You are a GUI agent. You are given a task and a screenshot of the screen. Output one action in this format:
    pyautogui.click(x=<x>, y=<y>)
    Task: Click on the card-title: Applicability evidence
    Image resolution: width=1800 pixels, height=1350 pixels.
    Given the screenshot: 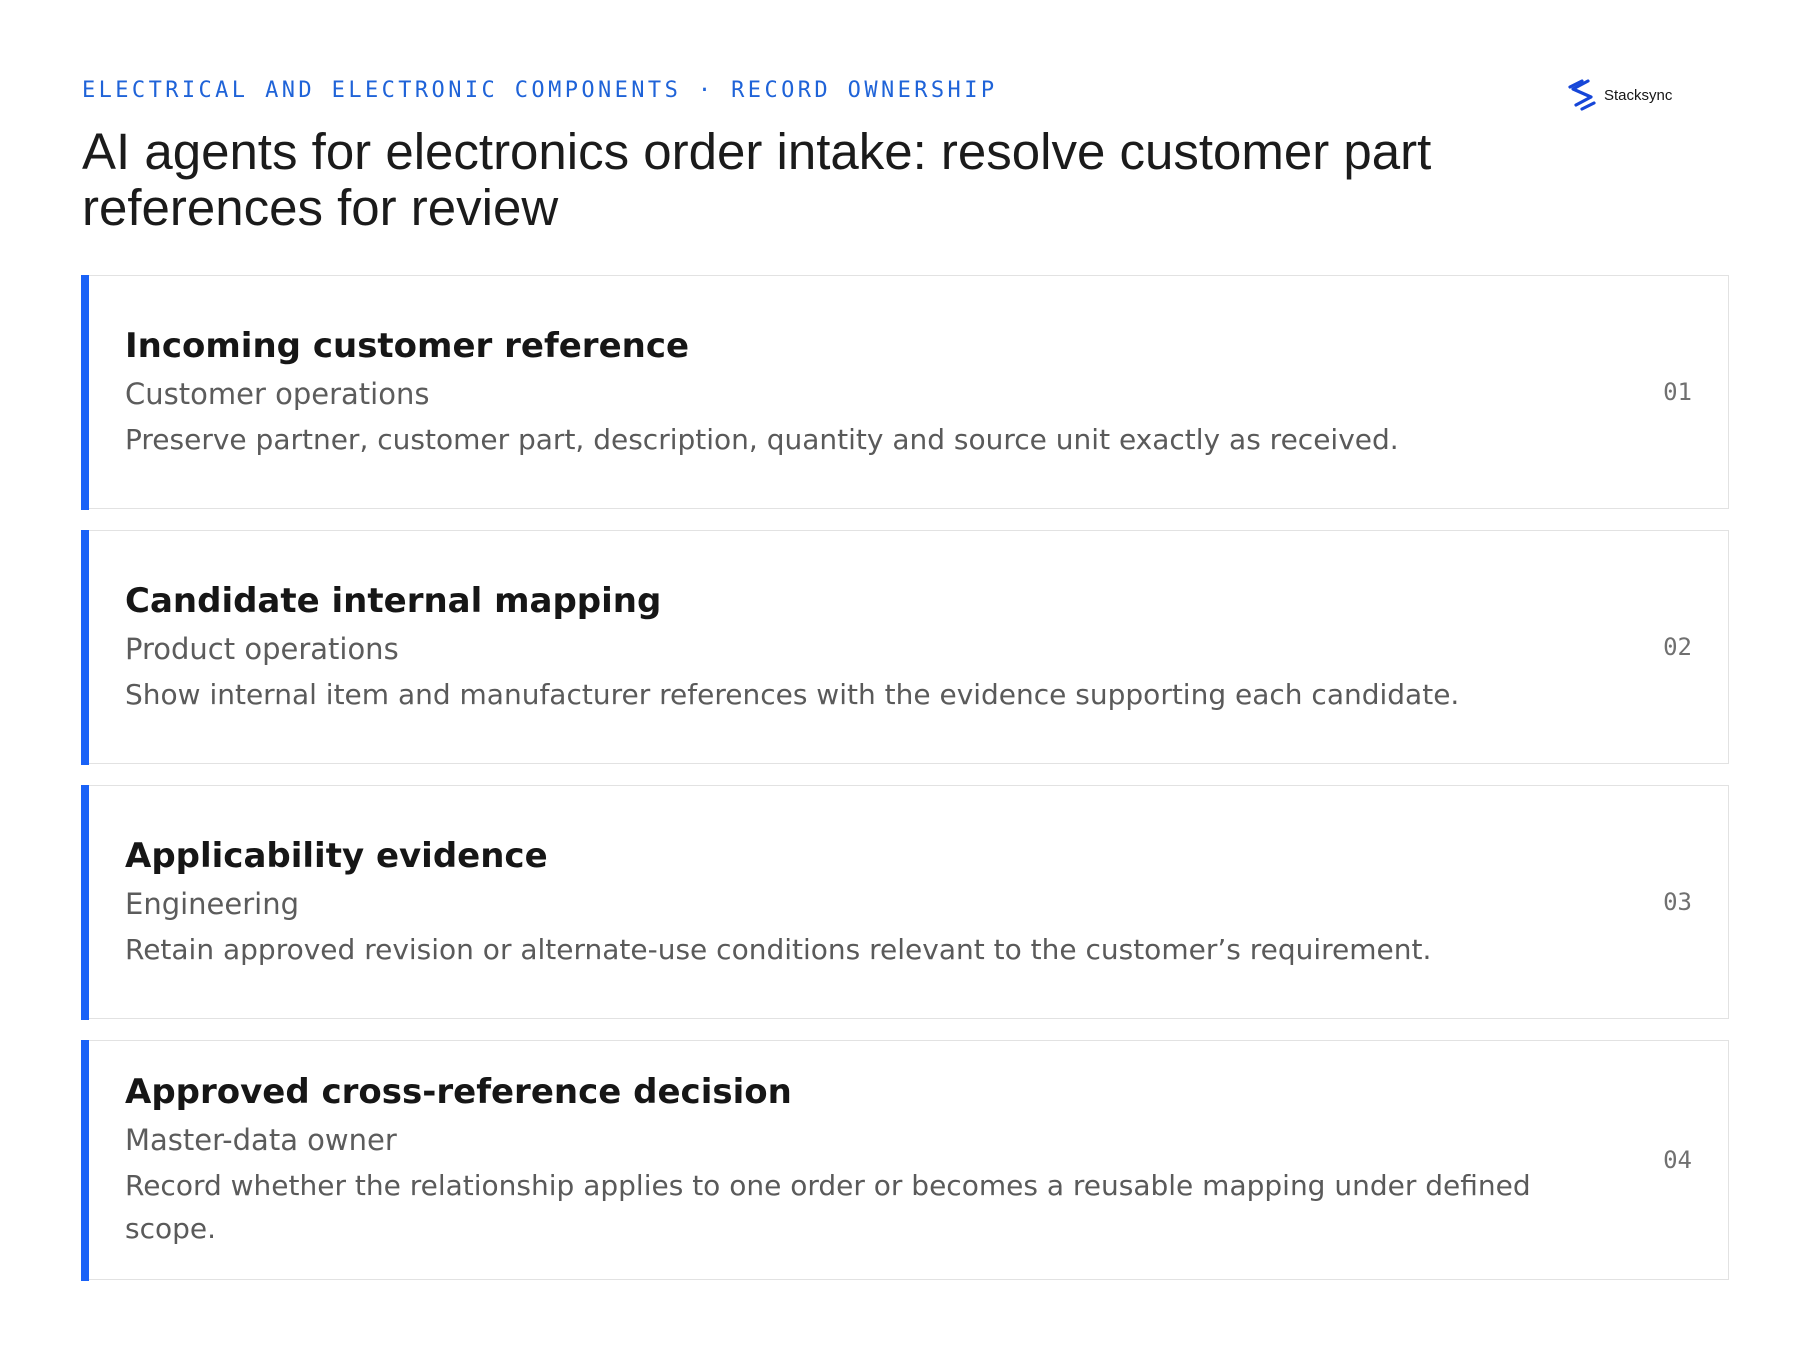 What is the action you would take?
    pyautogui.click(x=336, y=855)
    